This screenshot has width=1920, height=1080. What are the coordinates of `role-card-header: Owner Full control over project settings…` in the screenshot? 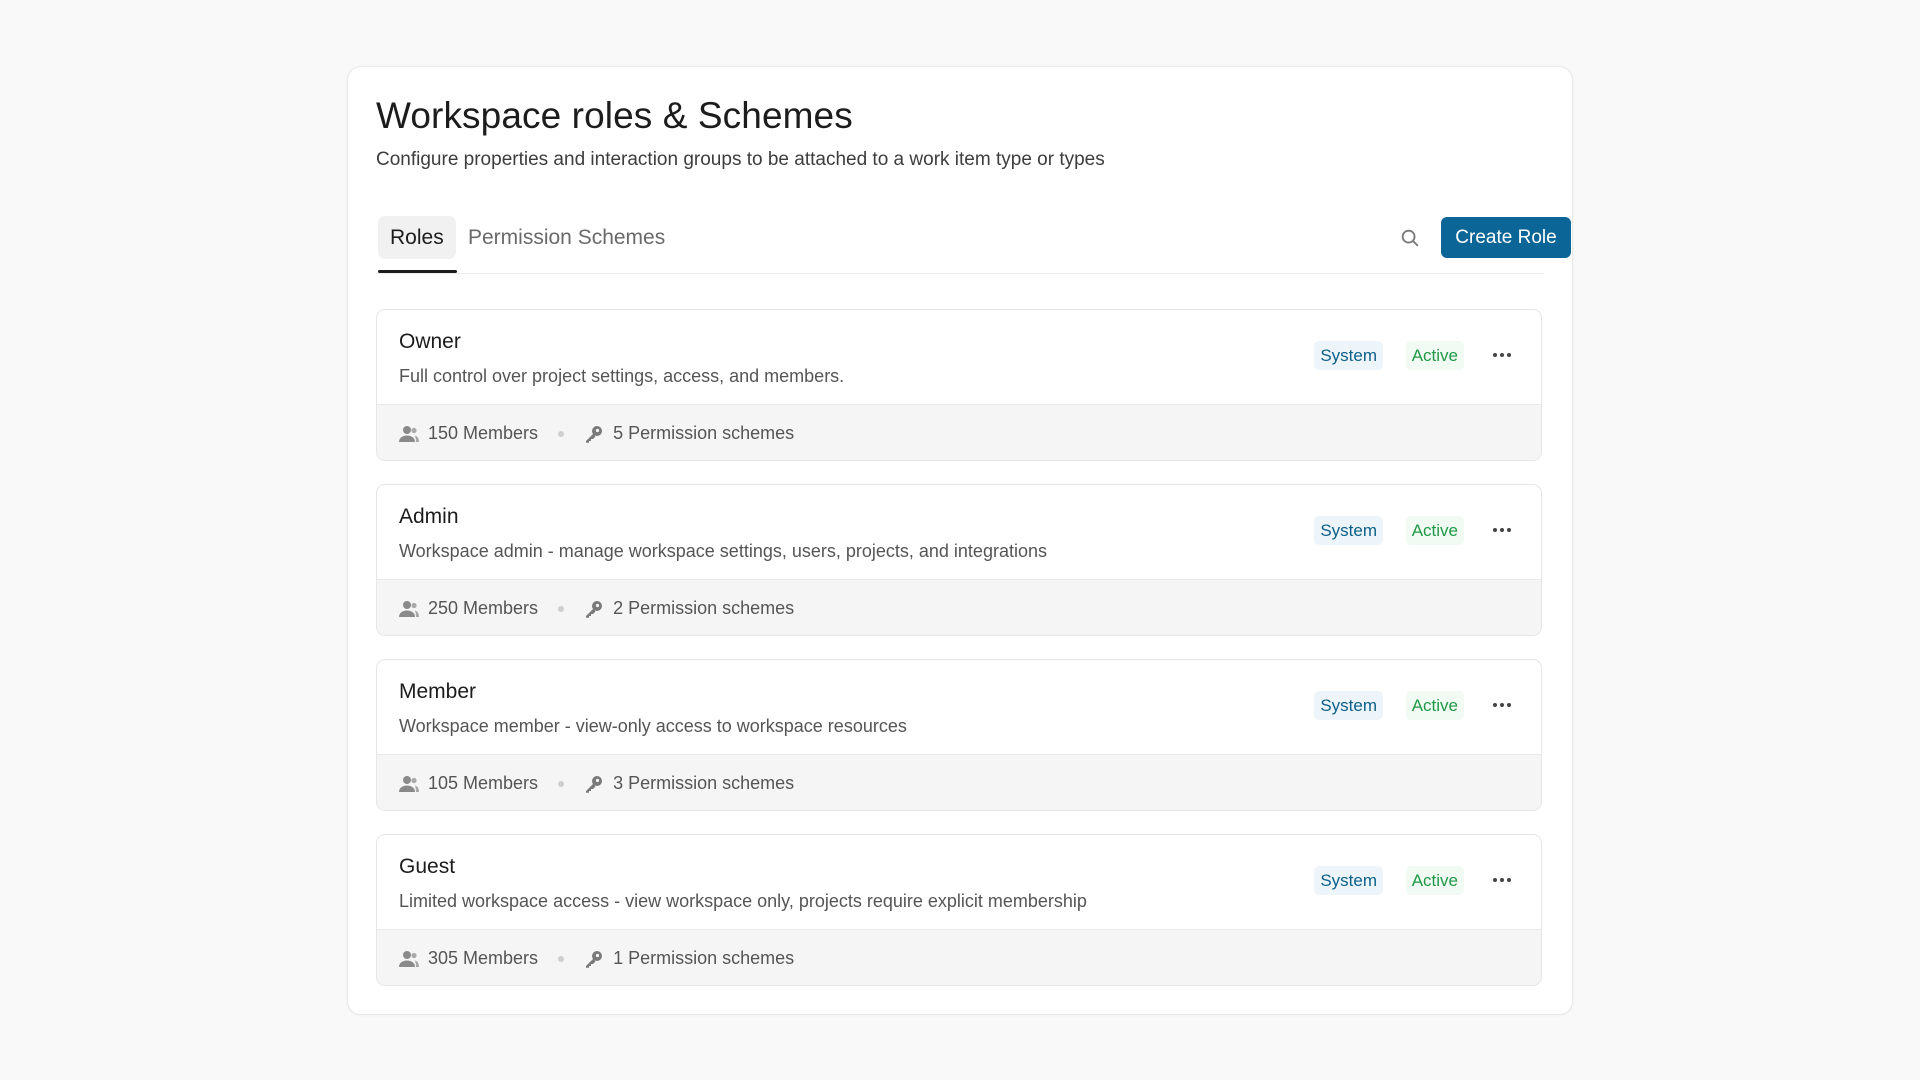 It's located at (959, 357).